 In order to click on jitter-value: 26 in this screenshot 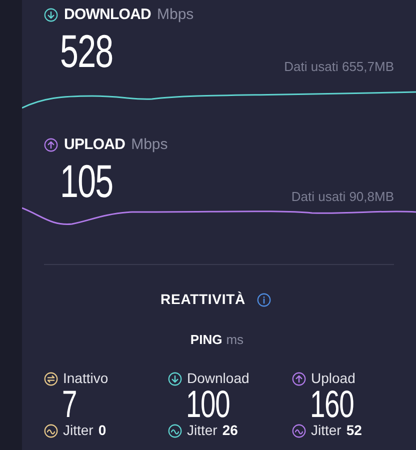, I will do `click(230, 430)`.